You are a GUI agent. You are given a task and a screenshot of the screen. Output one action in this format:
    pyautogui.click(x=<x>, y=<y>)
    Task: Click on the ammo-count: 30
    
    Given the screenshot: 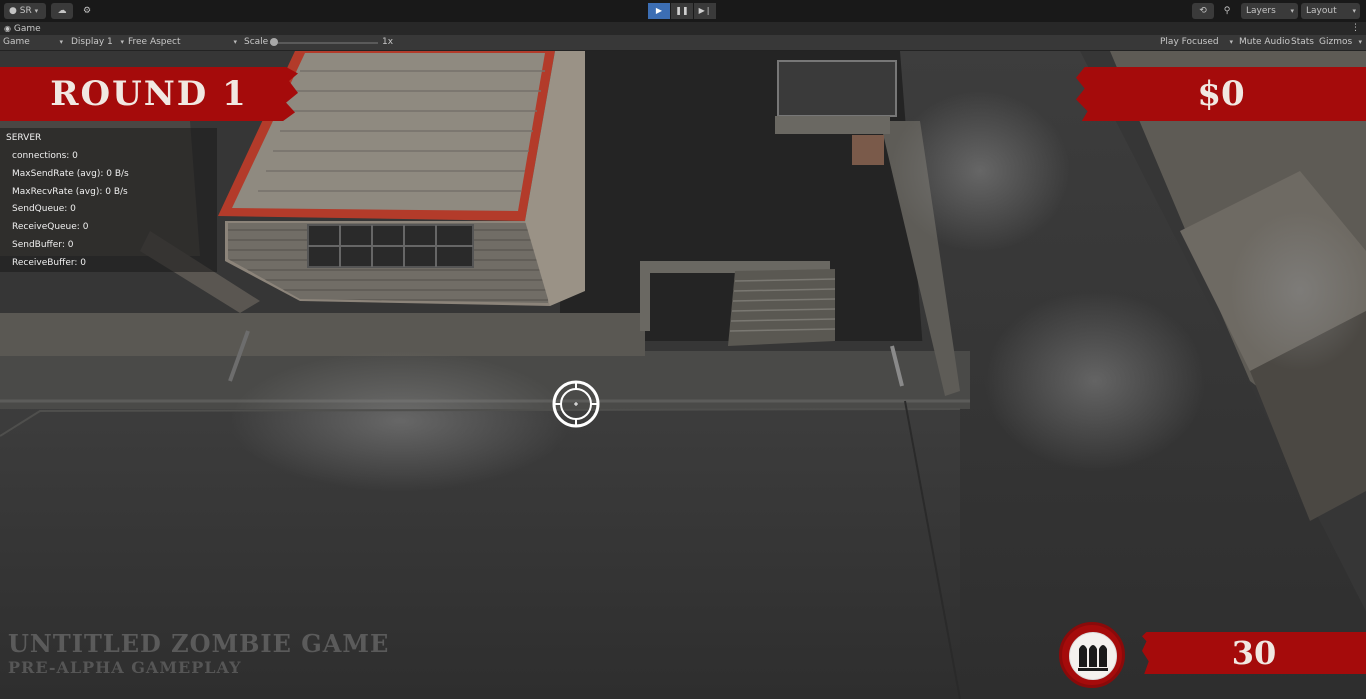 What is the action you would take?
    pyautogui.click(x=1254, y=653)
    